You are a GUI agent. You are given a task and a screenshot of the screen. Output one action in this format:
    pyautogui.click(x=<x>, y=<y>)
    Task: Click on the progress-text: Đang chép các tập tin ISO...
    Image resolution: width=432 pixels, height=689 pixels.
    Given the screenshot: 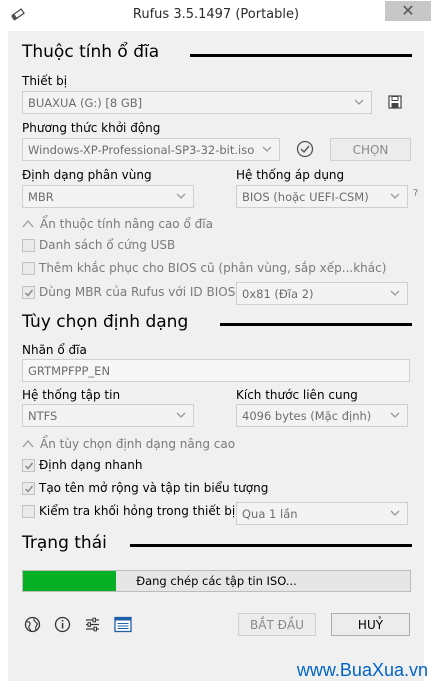 What is the action you would take?
    pyautogui.click(x=216, y=581)
    